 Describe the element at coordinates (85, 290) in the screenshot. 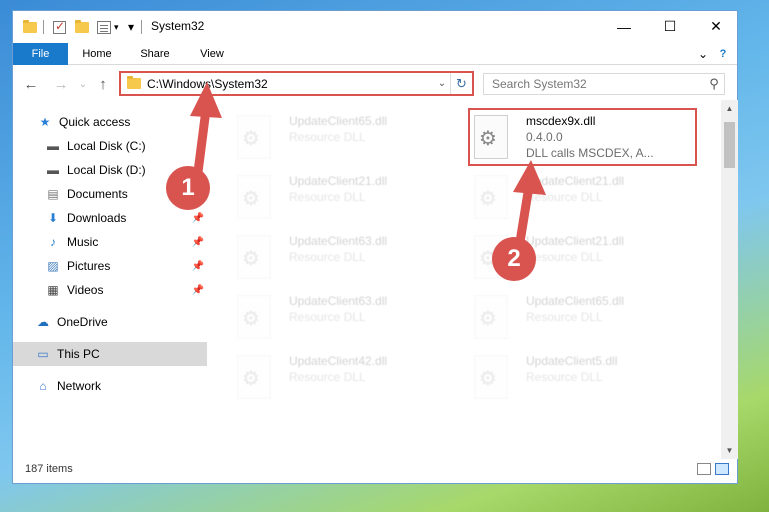

I see `sidebar-item-label: Videos` at that location.